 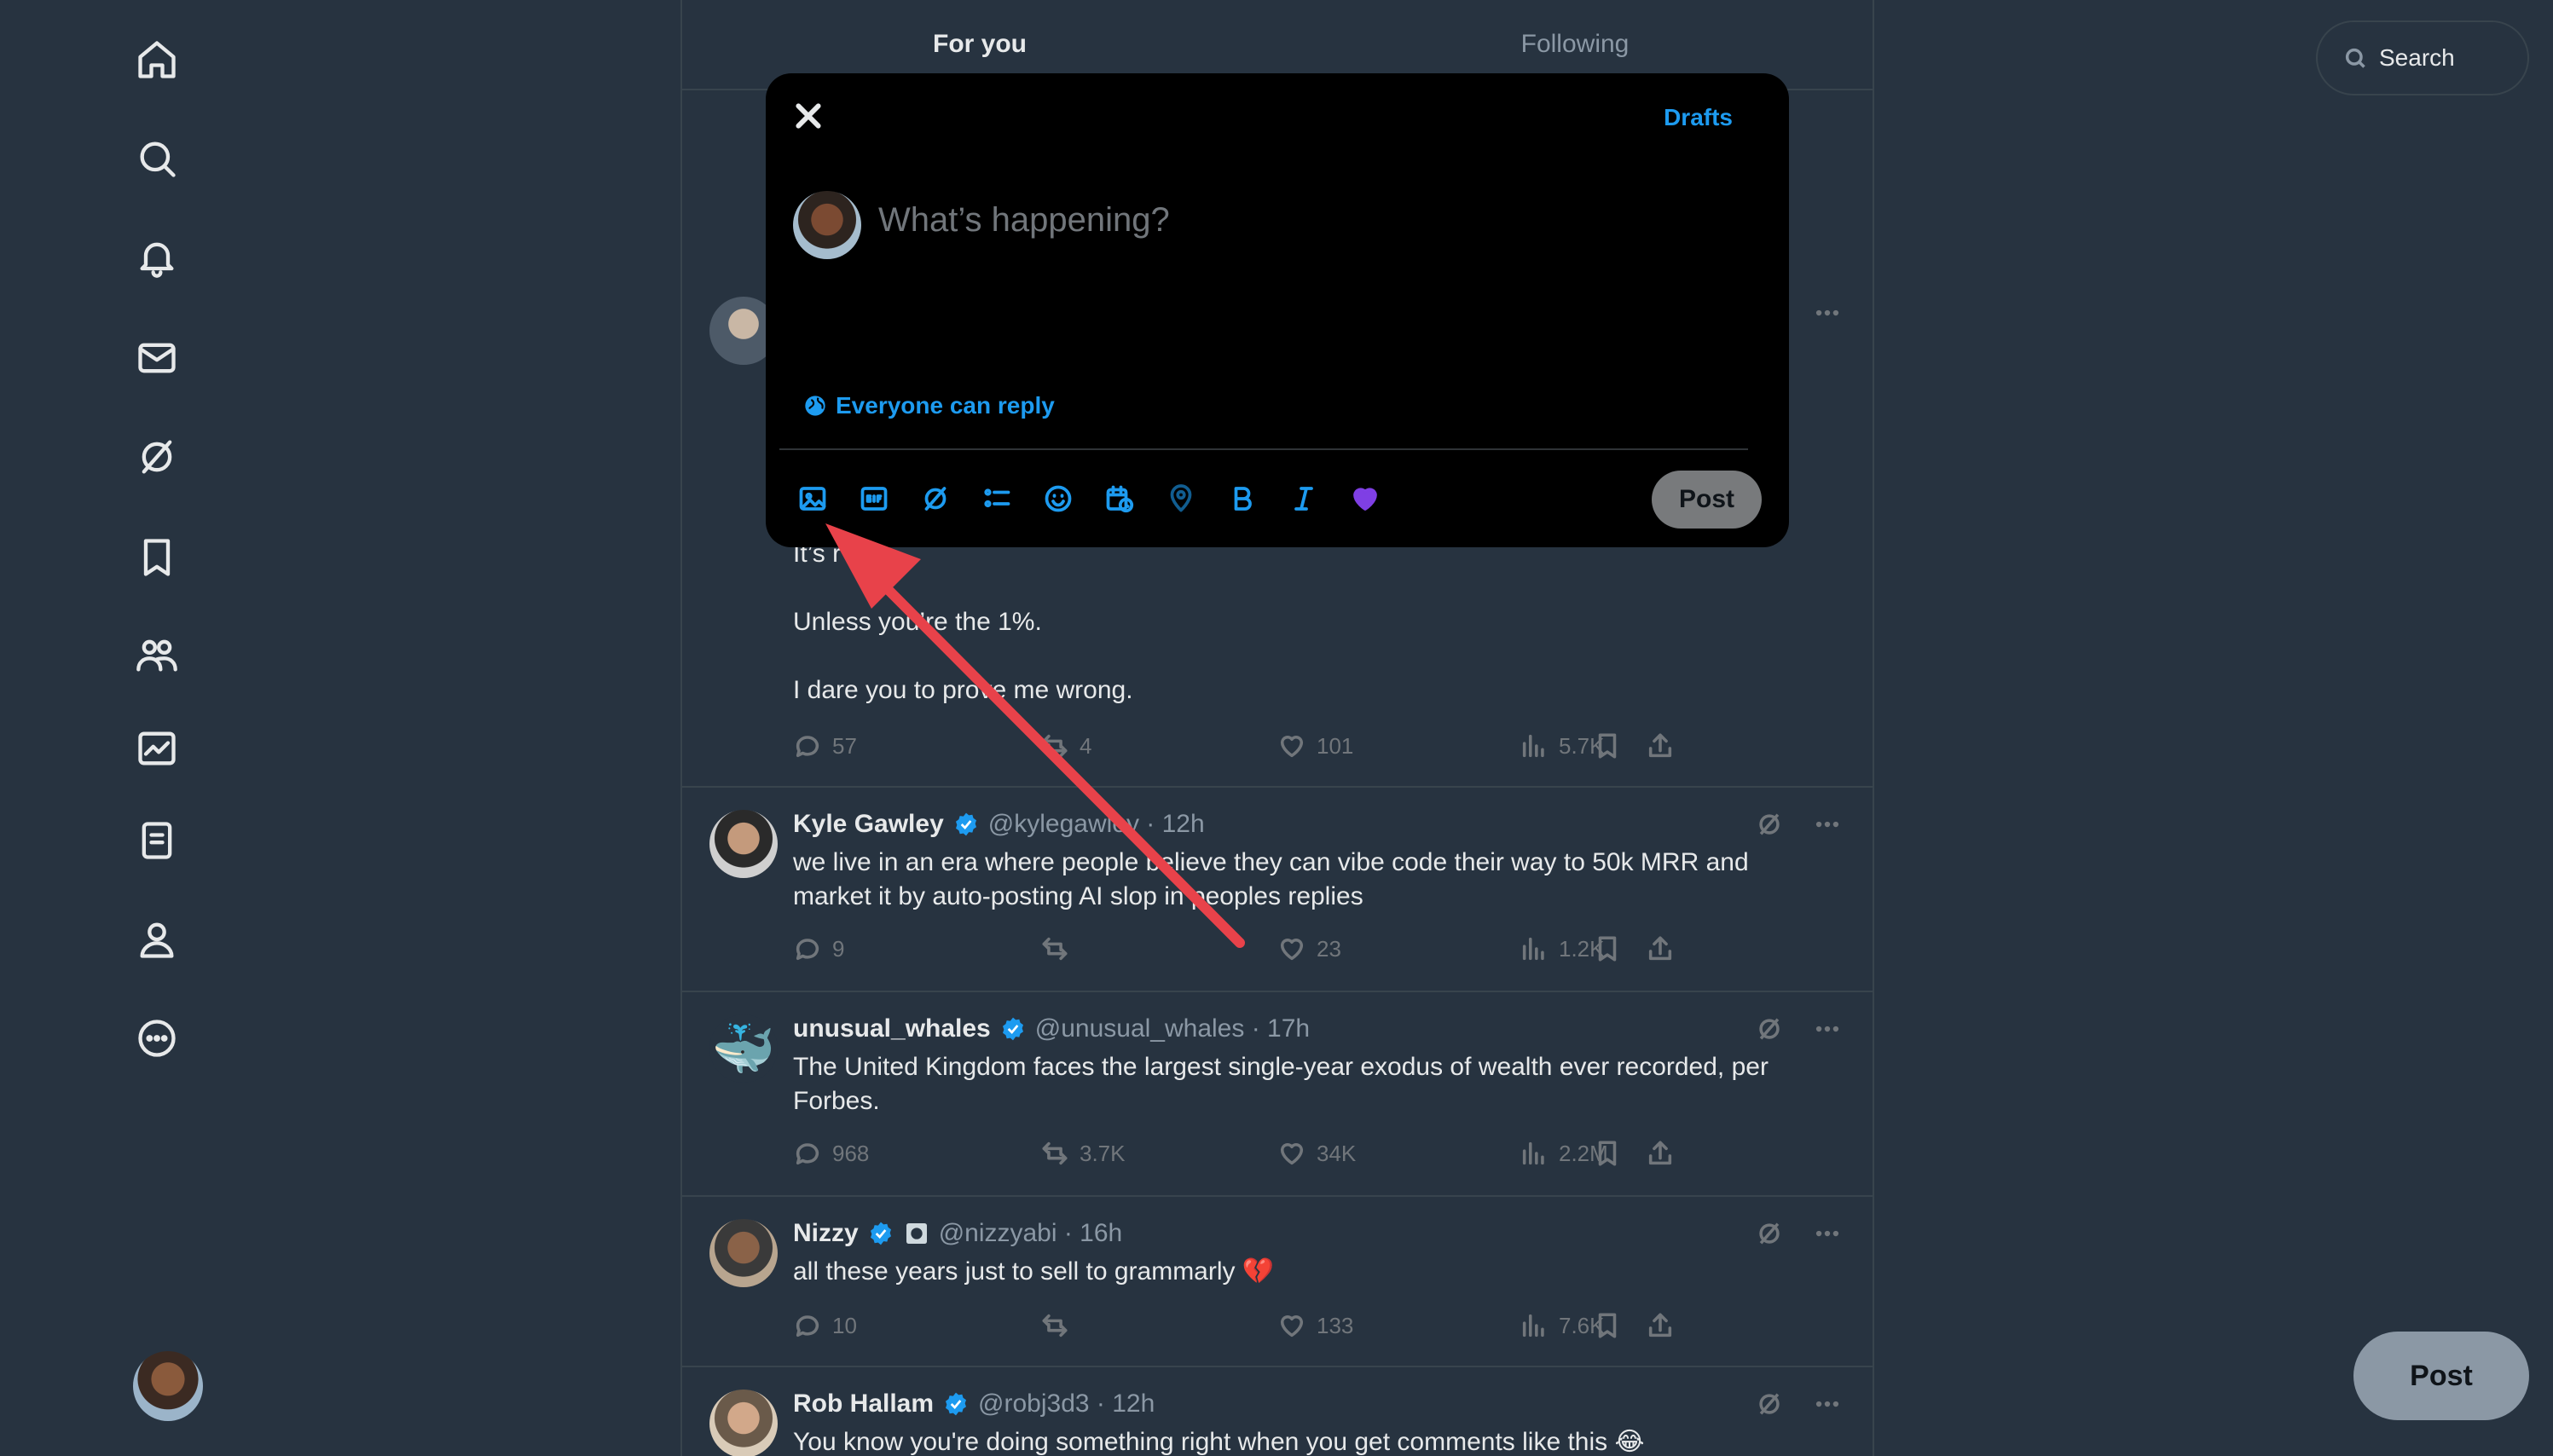 What do you see at coordinates (825, 1325) in the screenshot?
I see `reply-button: 10` at bounding box center [825, 1325].